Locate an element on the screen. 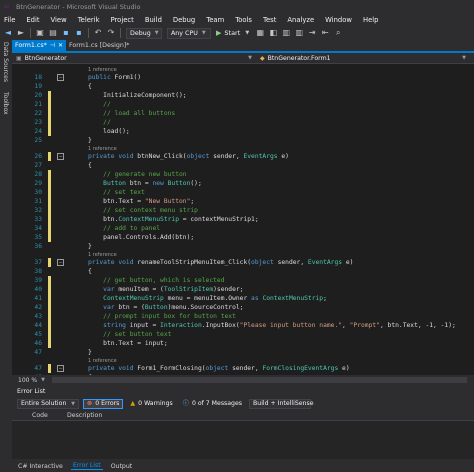 The image size is (474, 472). warnings-filter-button: ▲ 0 Warnings is located at coordinates (151, 404).